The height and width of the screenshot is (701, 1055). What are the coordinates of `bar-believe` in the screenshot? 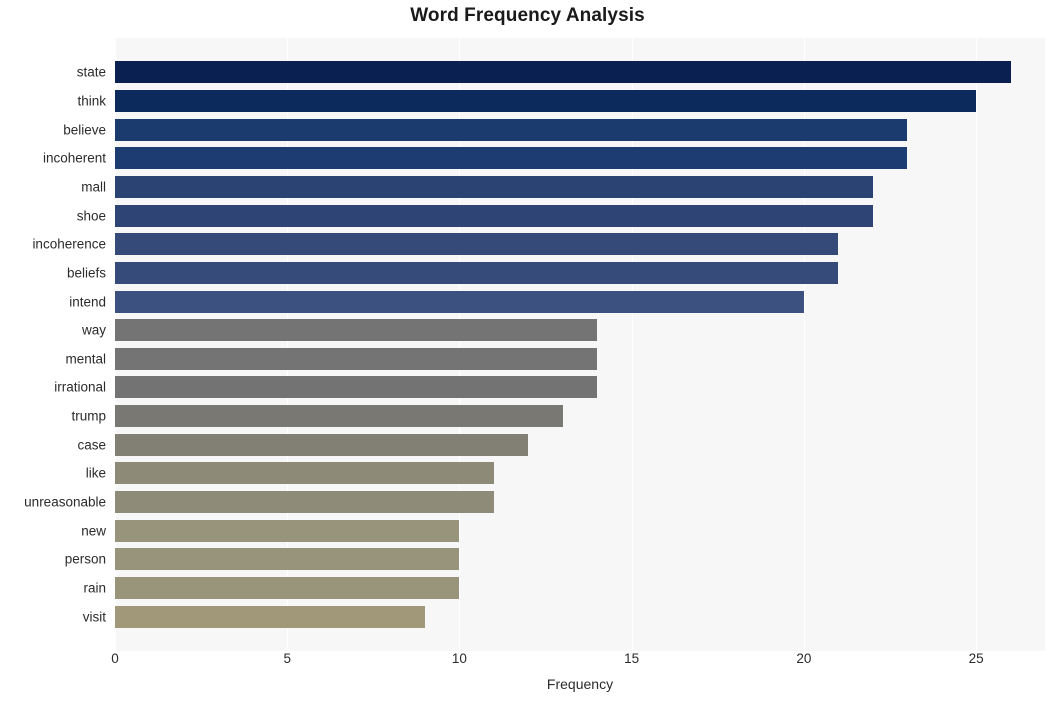 It's located at (511, 129).